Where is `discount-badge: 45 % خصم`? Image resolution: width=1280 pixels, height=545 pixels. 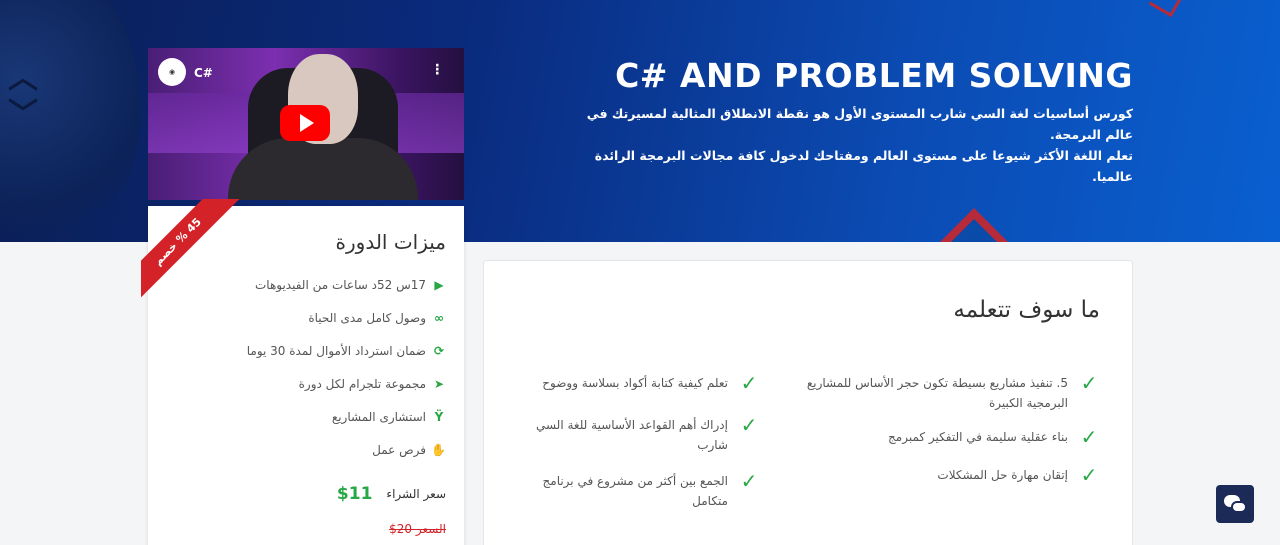
discount-badge: 45 % خصم is located at coordinates (191, 249).